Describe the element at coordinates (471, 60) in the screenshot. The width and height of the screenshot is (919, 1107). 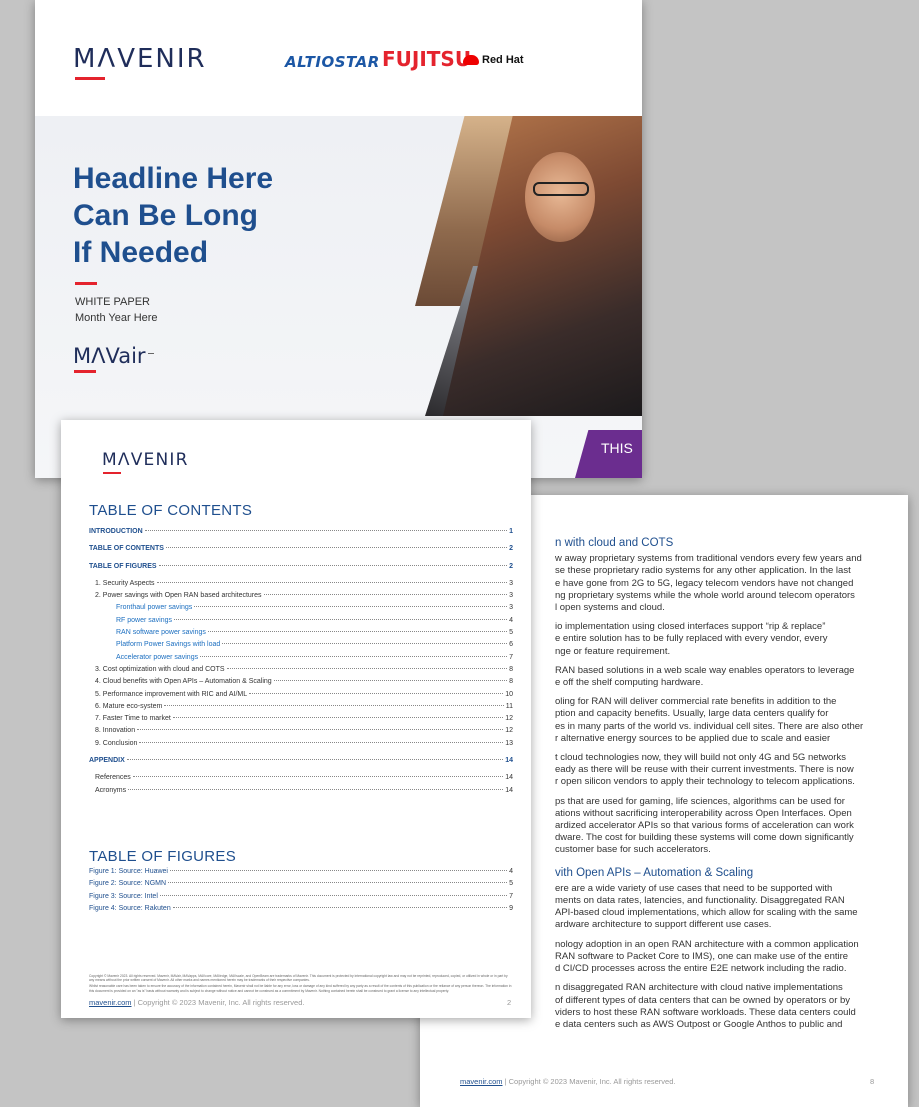
I see `redhat-hat-icon` at that location.